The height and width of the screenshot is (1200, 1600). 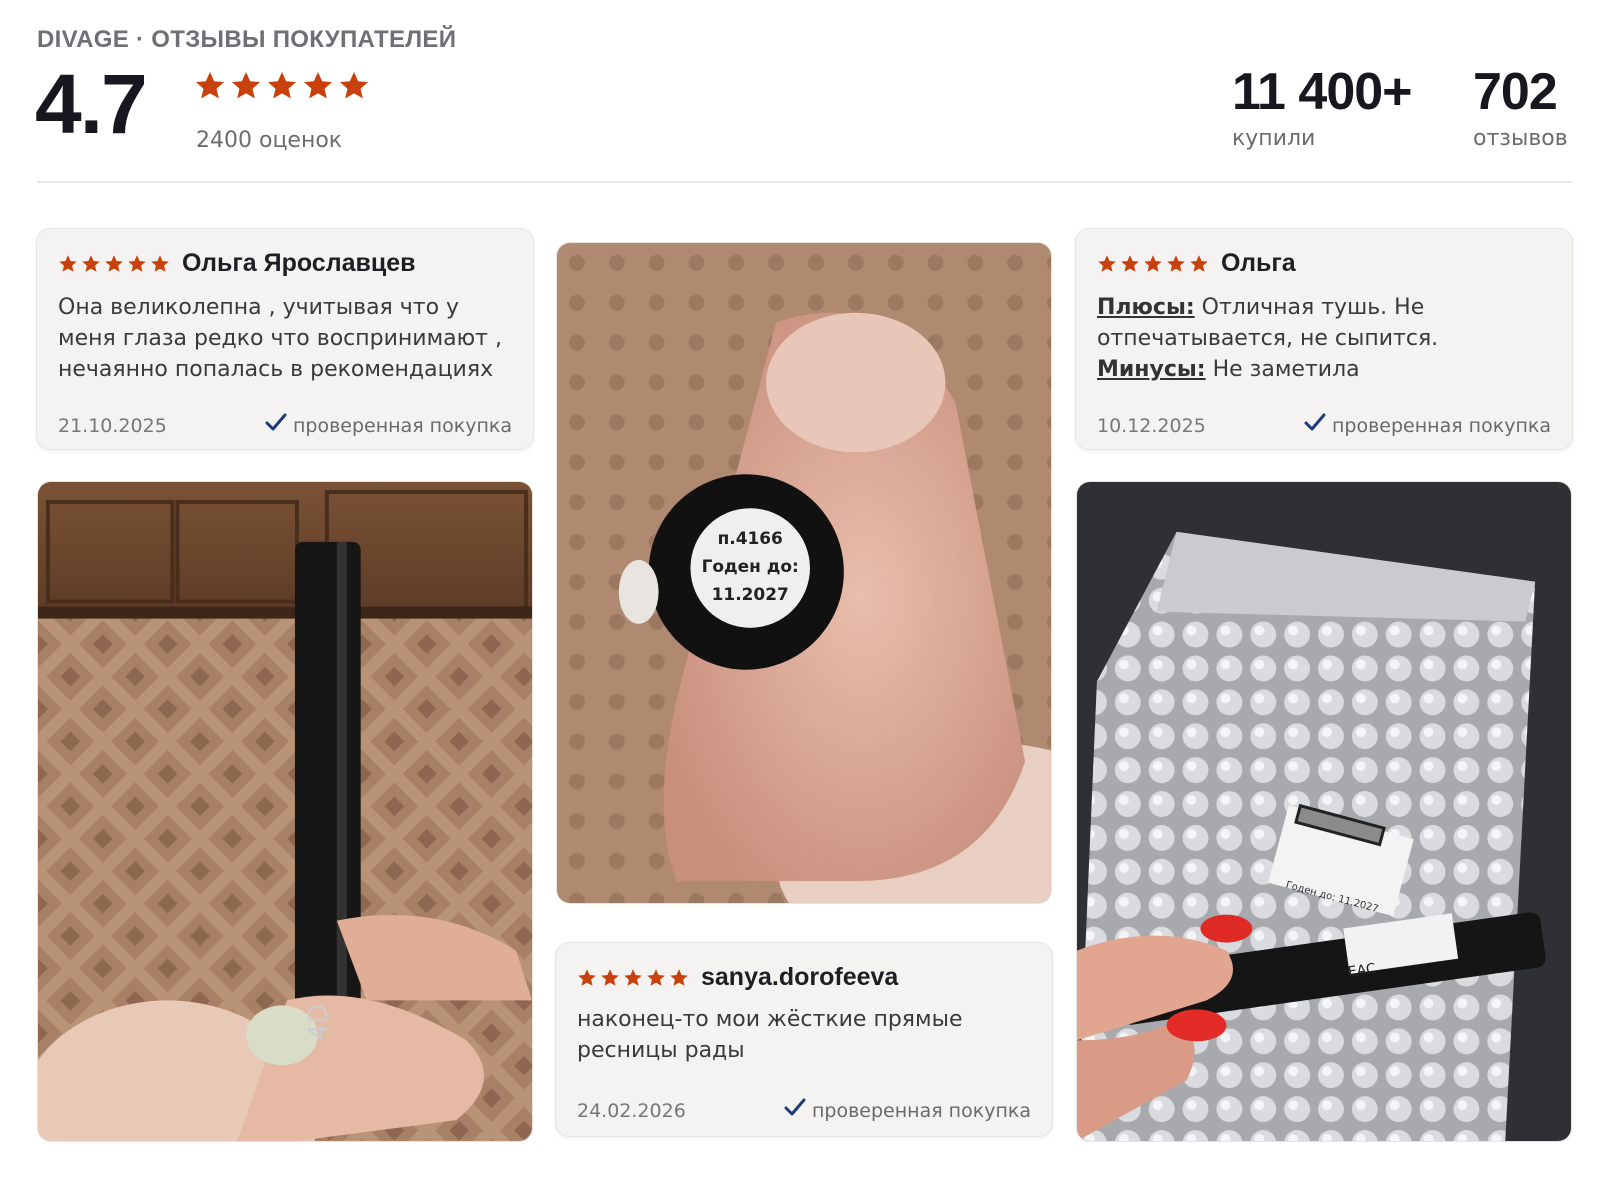 I want to click on average-rating: 4.7, so click(x=91, y=104).